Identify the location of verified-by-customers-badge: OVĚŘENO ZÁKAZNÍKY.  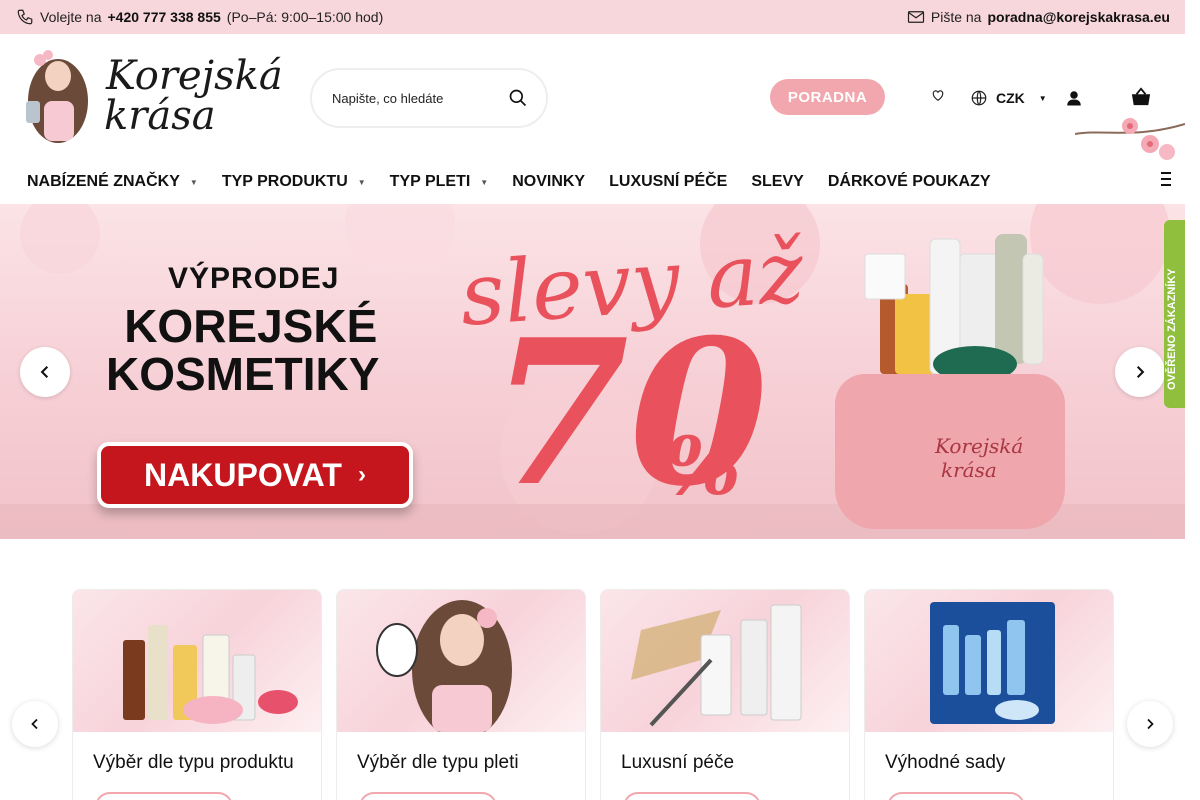
(1174, 314).